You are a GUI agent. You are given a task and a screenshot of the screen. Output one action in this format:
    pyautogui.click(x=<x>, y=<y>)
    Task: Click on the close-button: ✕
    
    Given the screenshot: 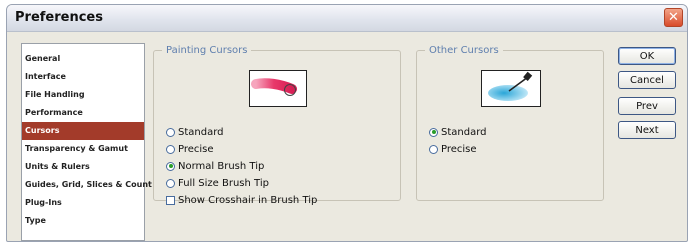 What is the action you would take?
    pyautogui.click(x=673, y=17)
    